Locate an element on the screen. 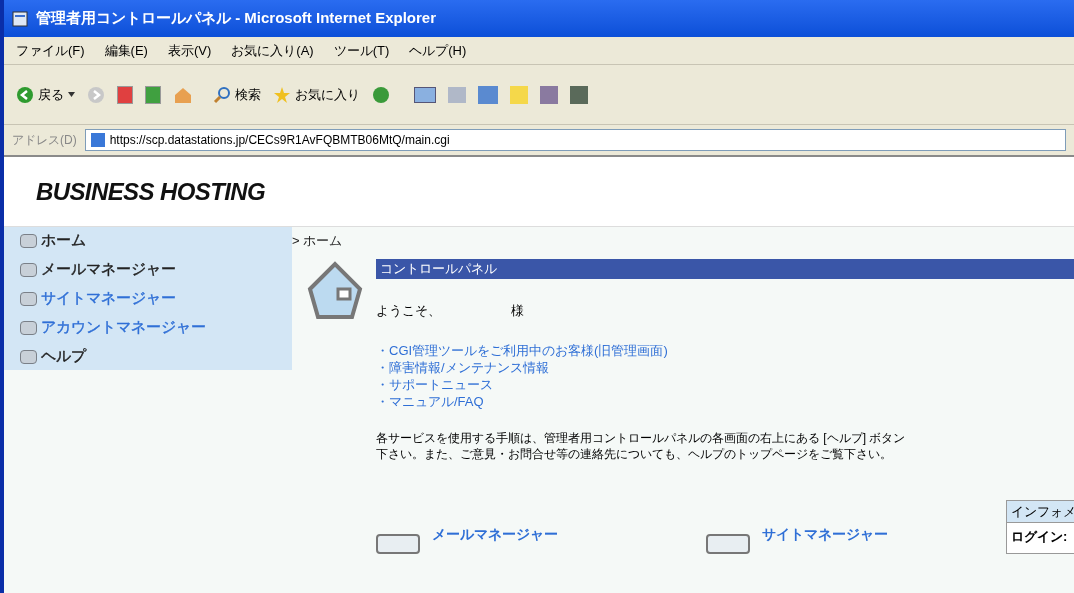  favorites-button: お気に入り is located at coordinates (316, 94).